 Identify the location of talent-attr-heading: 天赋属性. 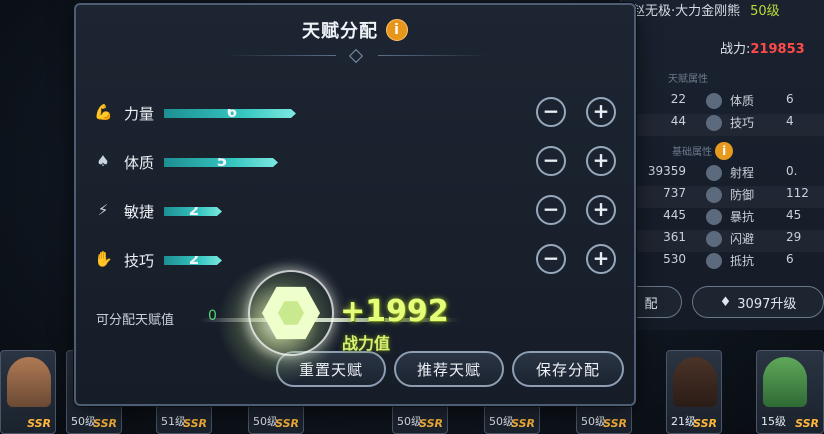
(688, 79).